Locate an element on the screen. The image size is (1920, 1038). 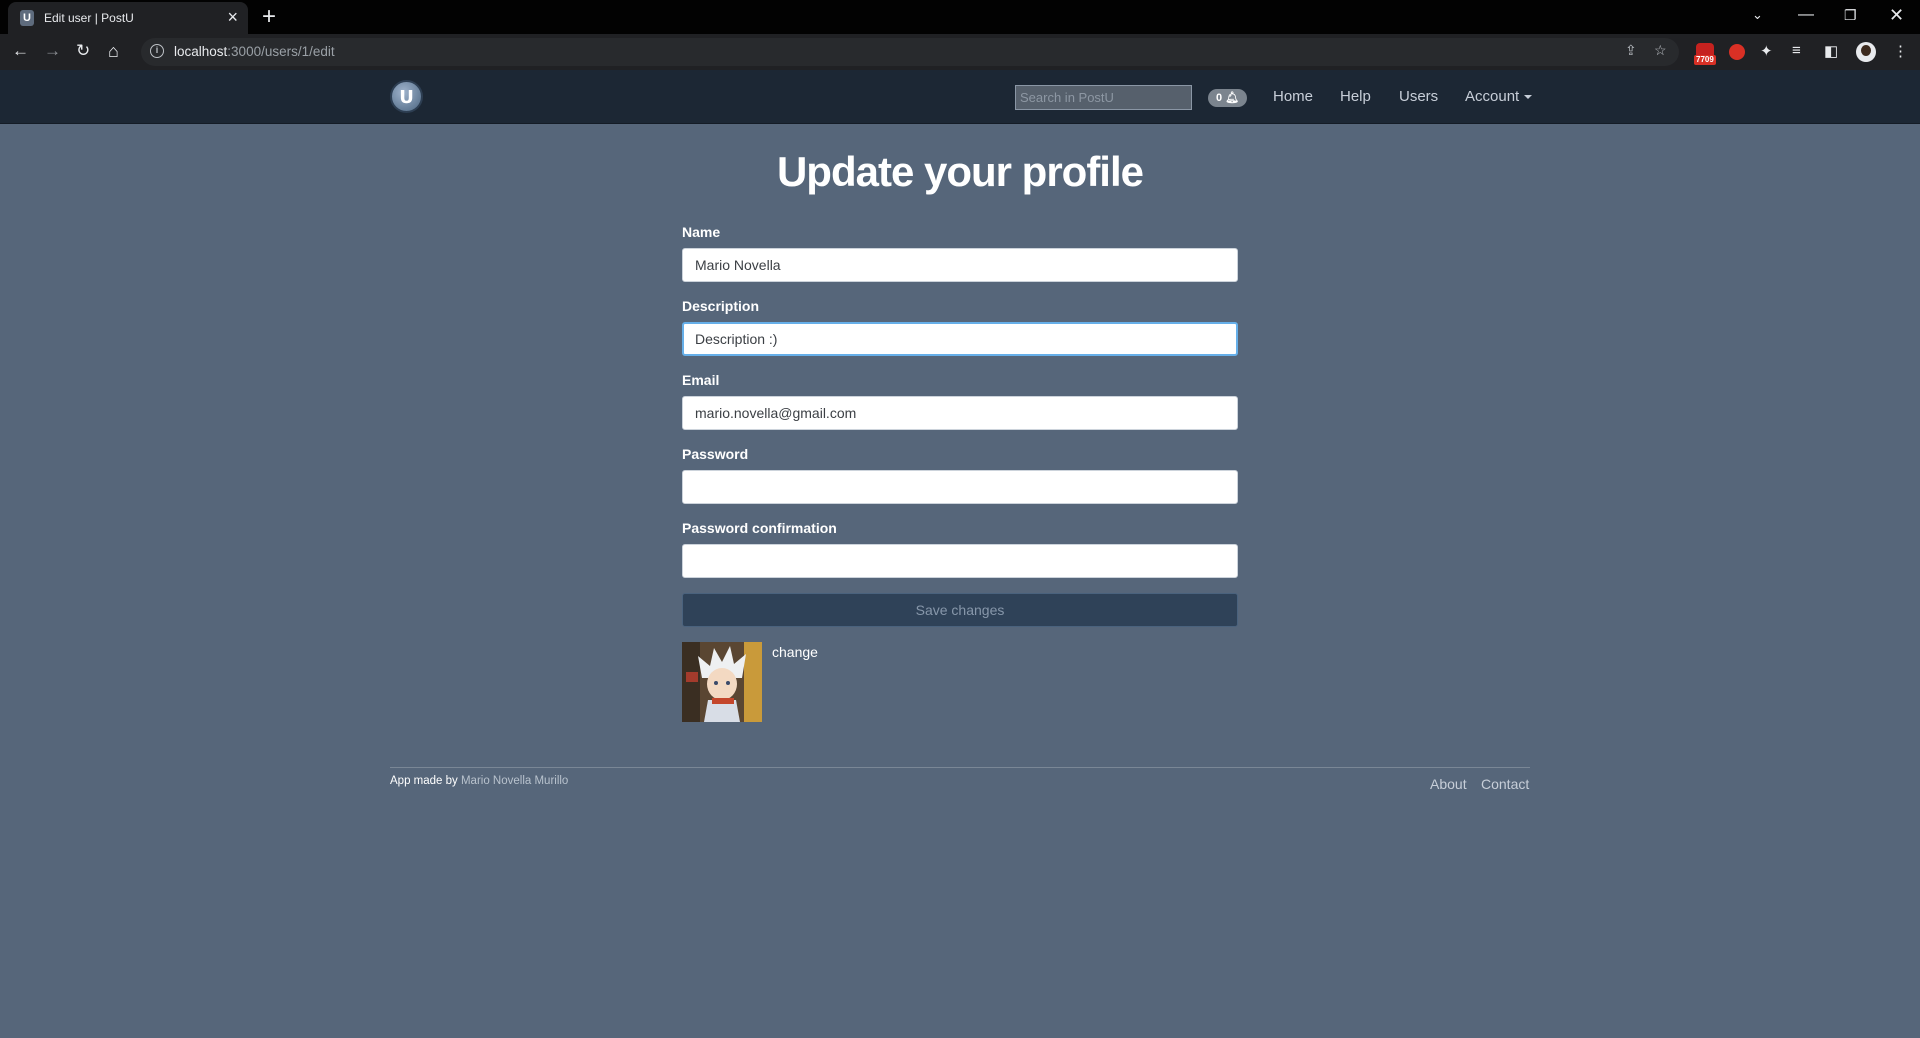
change-picture-link: change is located at coordinates (795, 652).